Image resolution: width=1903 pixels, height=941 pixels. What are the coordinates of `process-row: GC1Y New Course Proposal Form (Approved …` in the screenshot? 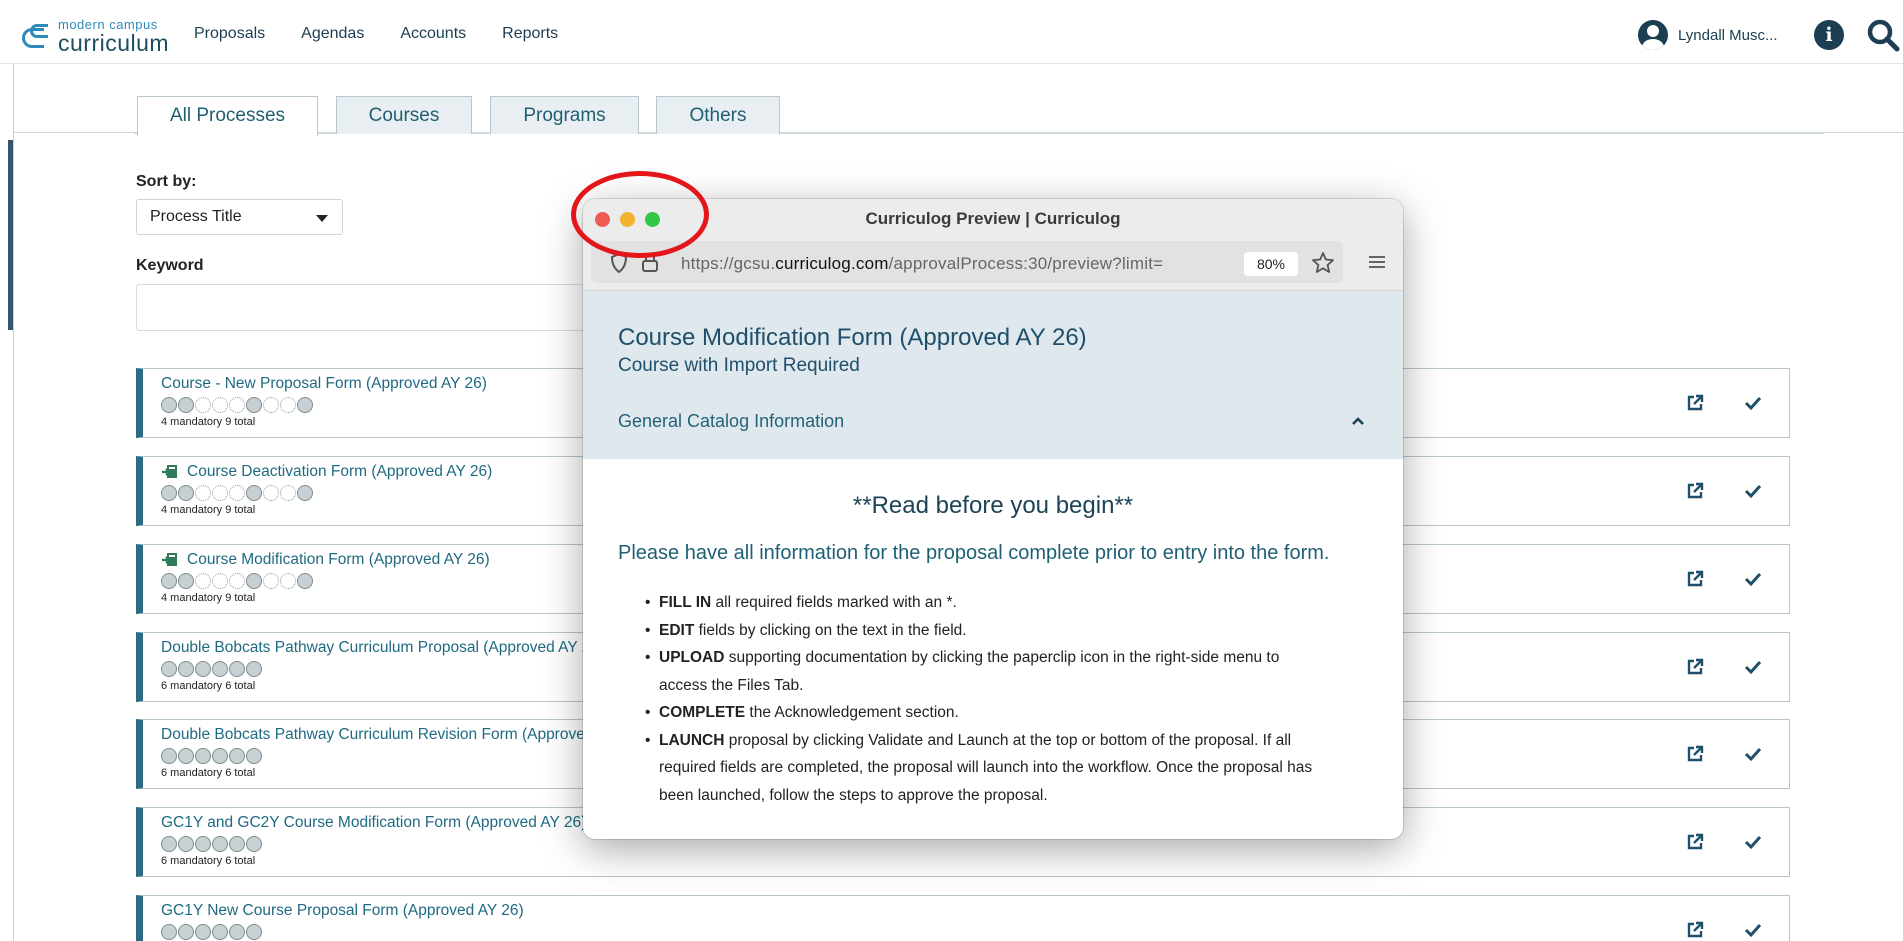 It's located at (963, 918).